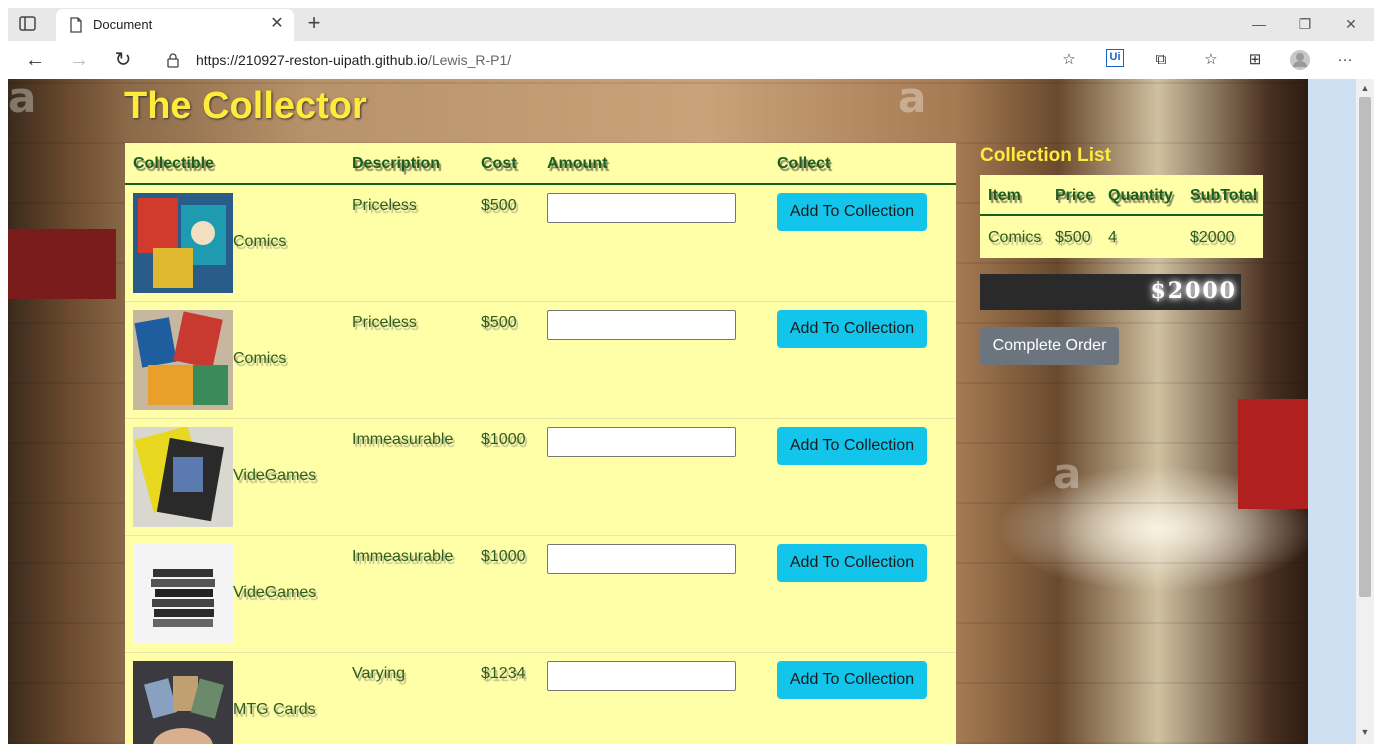 The image size is (1382, 744). What do you see at coordinates (503, 673) in the screenshot?
I see `collectible-cost: $1234` at bounding box center [503, 673].